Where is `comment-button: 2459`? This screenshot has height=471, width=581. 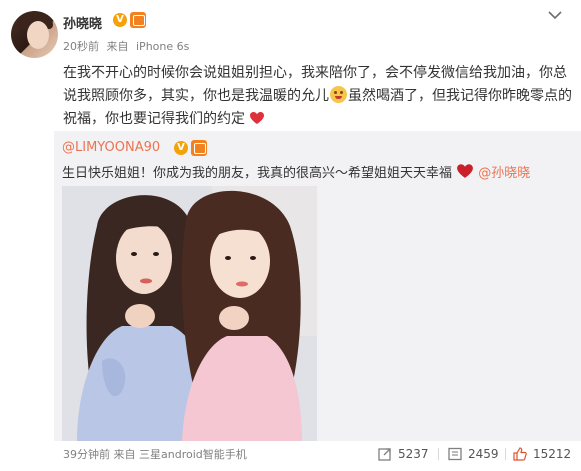 comment-button: 2459 is located at coordinates (473, 454).